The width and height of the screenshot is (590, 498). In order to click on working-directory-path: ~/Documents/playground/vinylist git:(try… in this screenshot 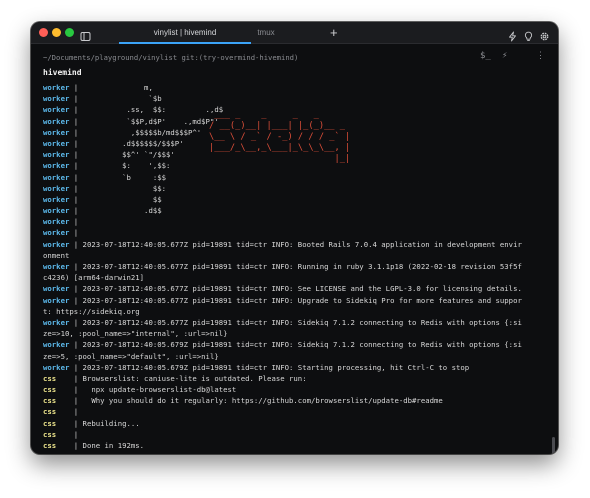, I will do `click(171, 57)`.